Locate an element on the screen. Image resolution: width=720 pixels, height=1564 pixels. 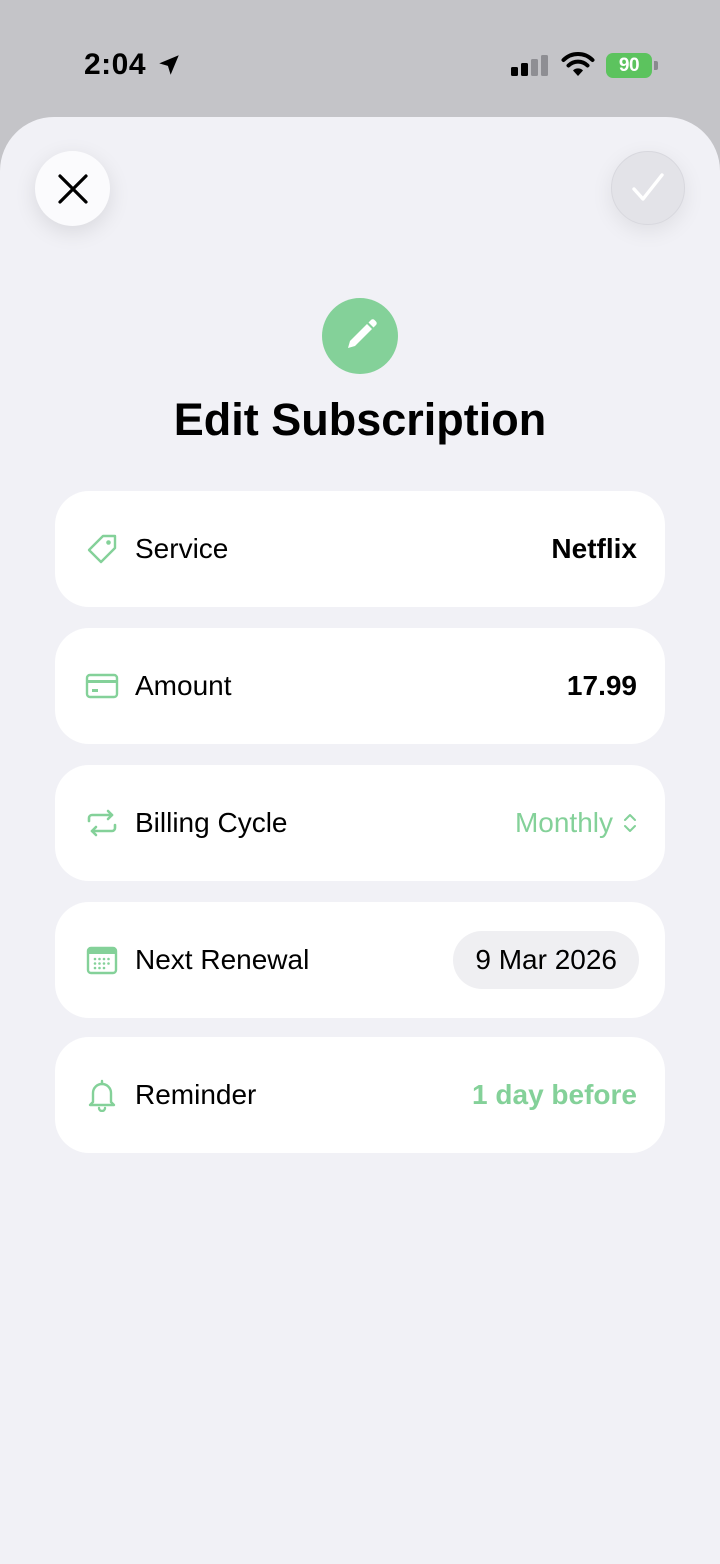
checkmark-icon is located at coordinates (648, 187).